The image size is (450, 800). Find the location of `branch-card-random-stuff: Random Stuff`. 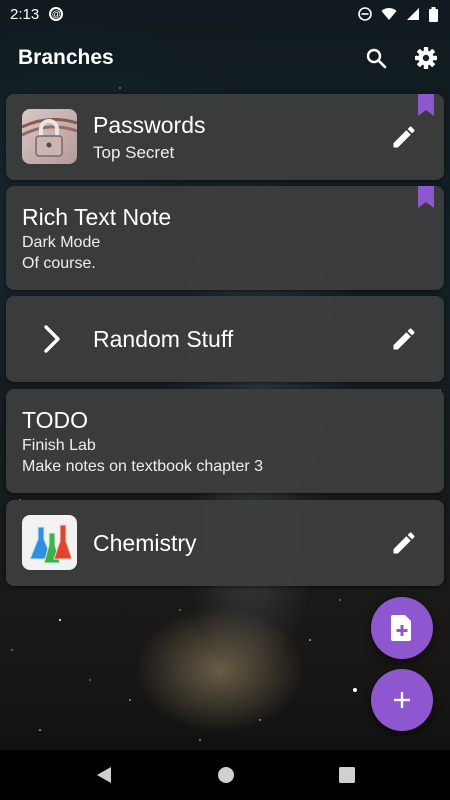

branch-card-random-stuff: Random Stuff is located at coordinates (225, 339).